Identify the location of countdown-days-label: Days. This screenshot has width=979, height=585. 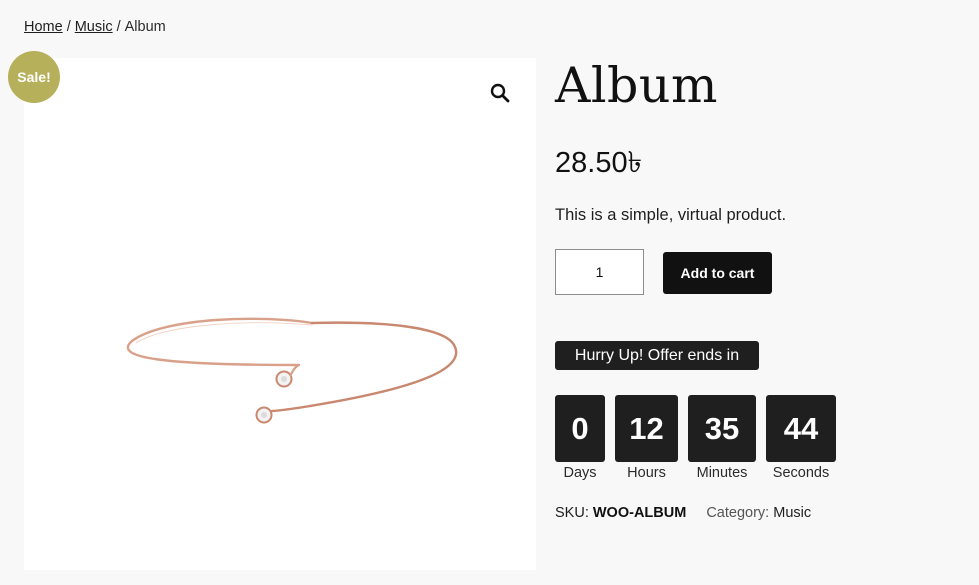
(580, 473).